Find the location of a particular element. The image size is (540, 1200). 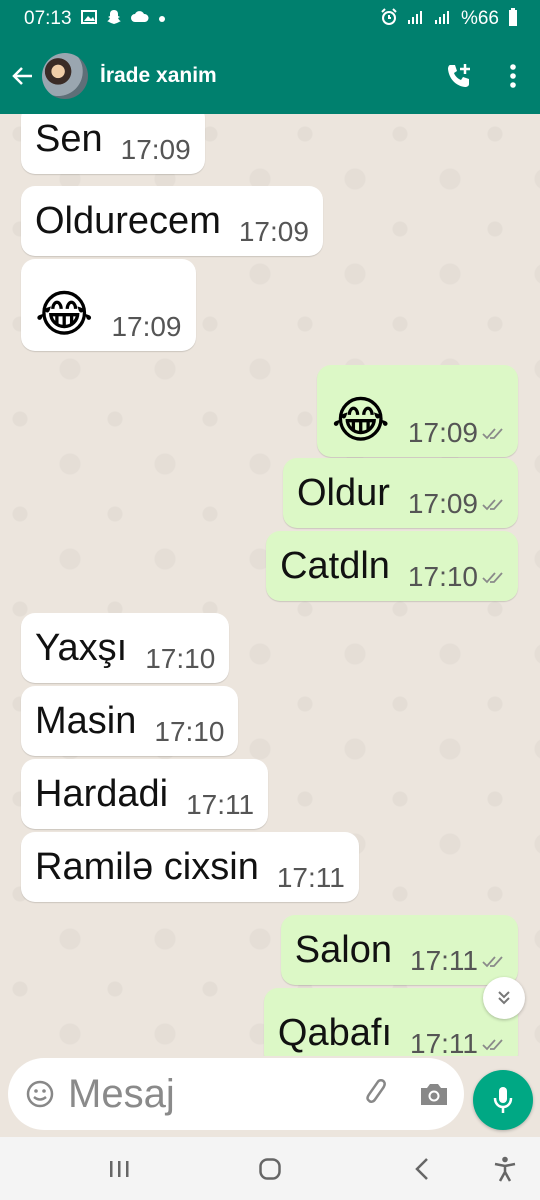

message-composer is located at coordinates (236, 1094).